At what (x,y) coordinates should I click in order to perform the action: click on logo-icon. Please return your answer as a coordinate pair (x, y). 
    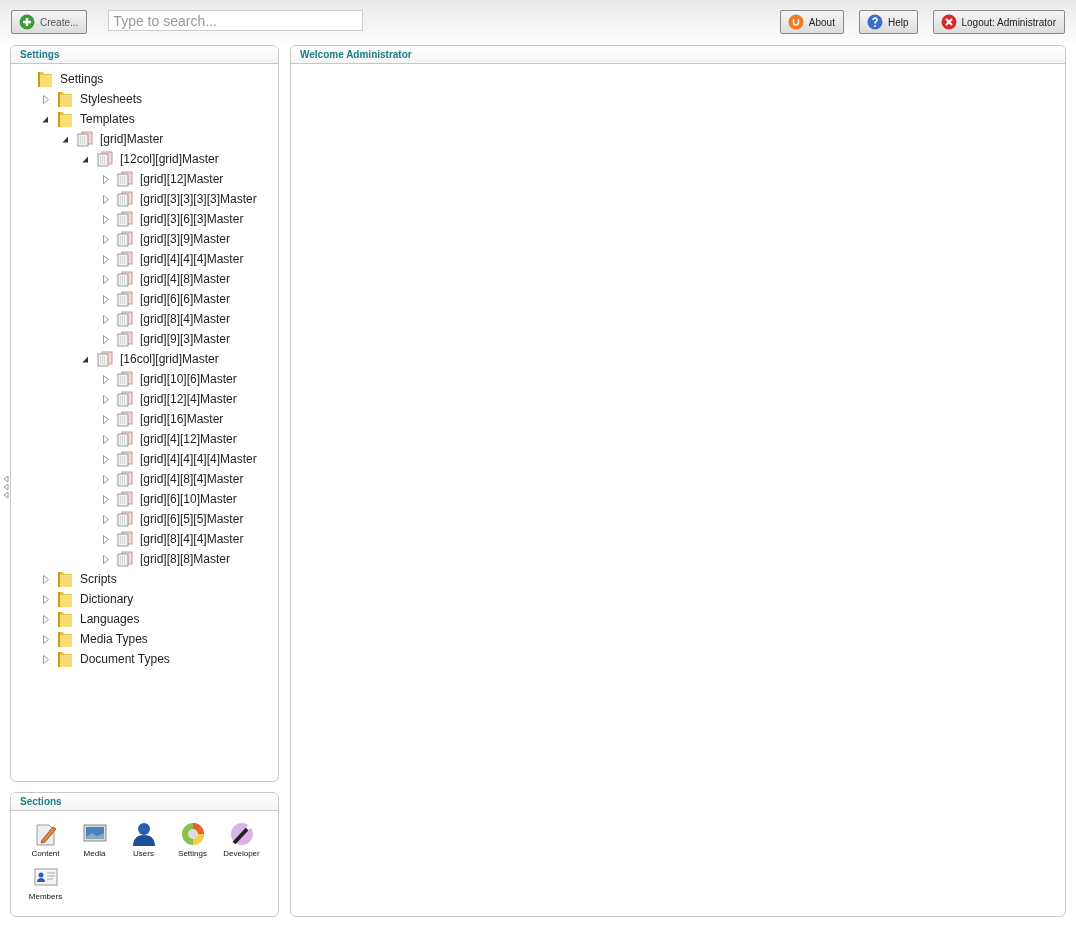
    Looking at the image, I should click on (795, 22).